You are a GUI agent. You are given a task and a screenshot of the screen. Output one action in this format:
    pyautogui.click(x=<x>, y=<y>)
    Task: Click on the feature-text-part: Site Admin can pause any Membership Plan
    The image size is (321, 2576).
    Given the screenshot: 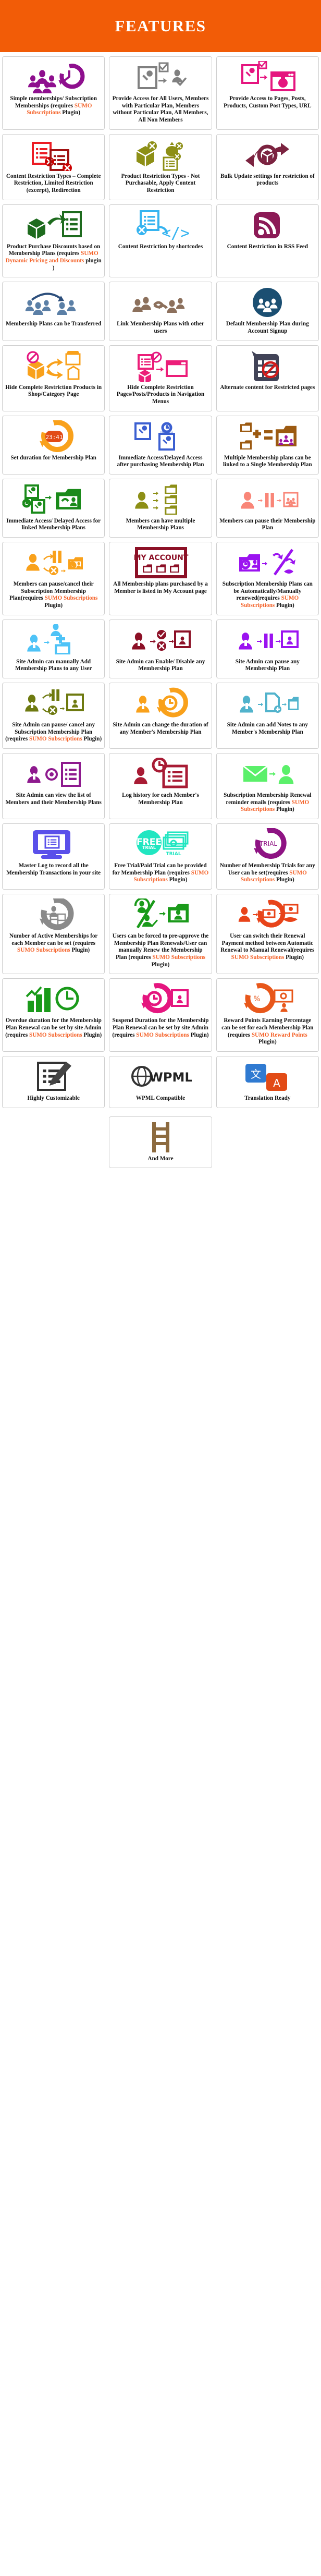 What is the action you would take?
    pyautogui.click(x=267, y=665)
    